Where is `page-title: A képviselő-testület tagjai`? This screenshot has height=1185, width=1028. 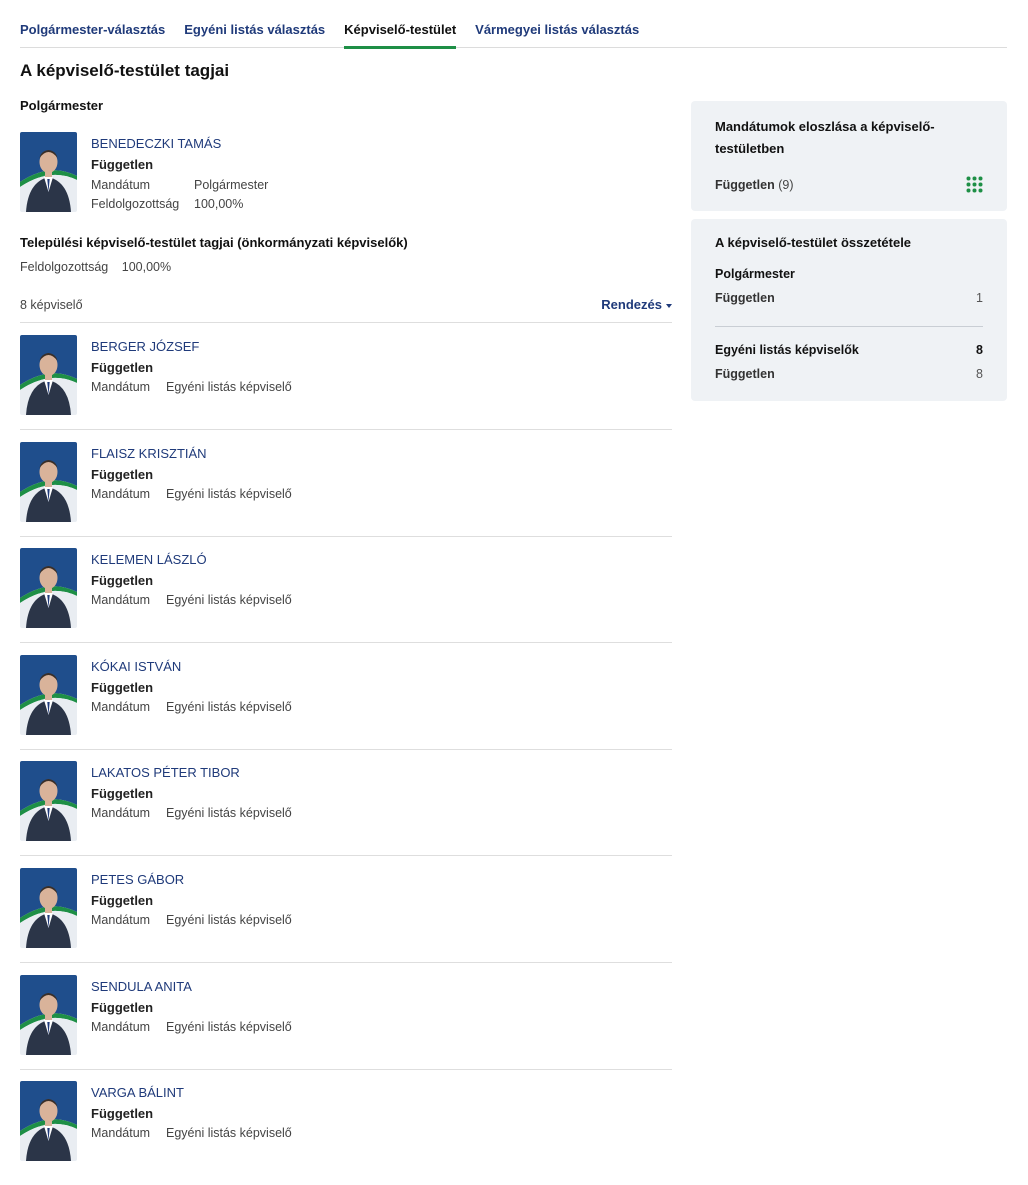
page-title: A képviselő-testület tagjai is located at coordinates (125, 70).